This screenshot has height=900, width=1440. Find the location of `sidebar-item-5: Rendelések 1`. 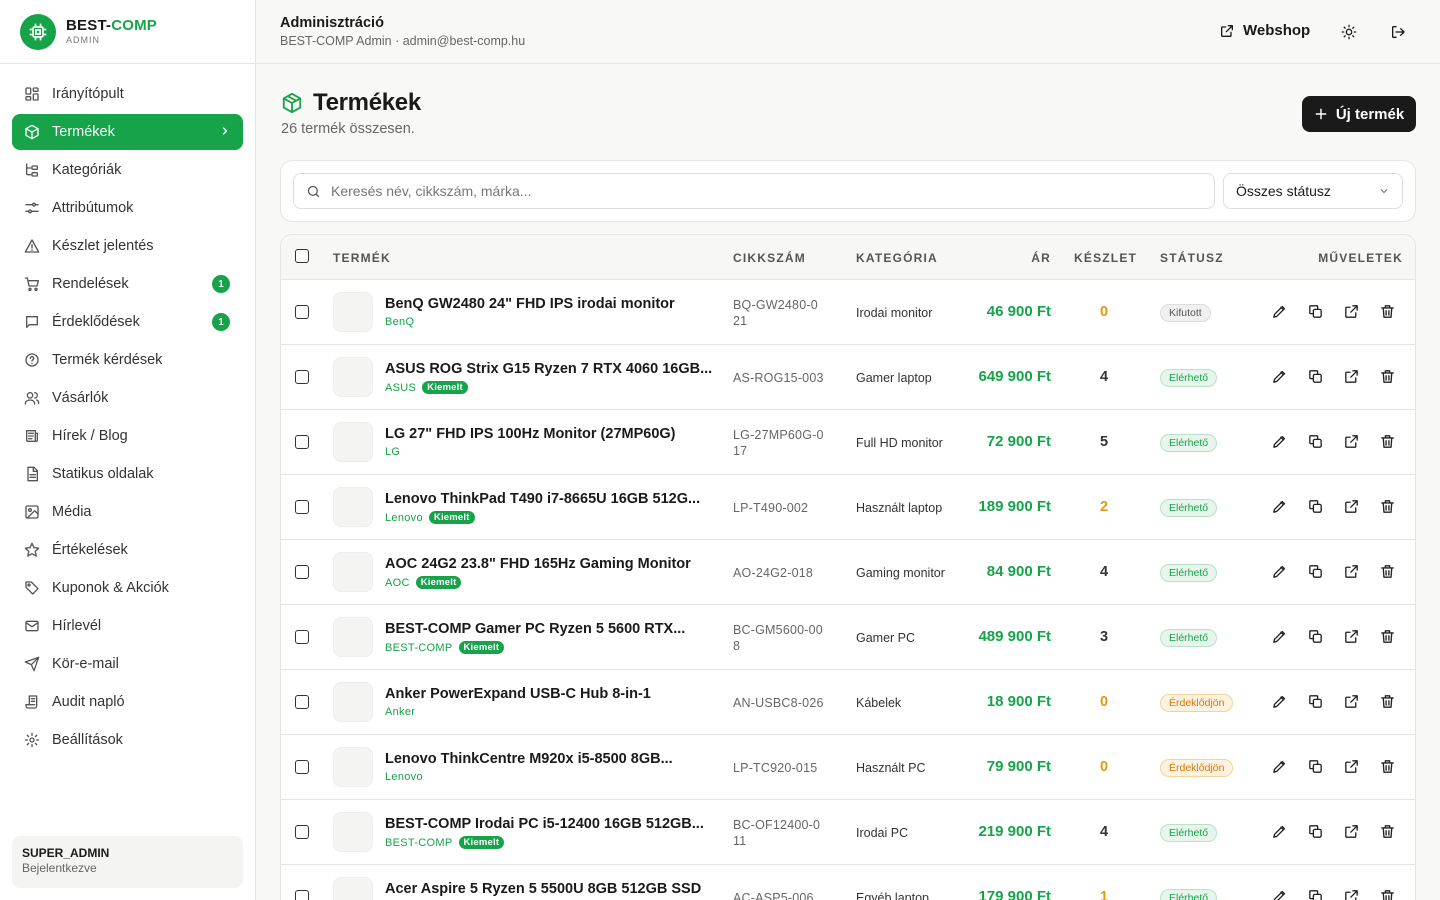

sidebar-item-5: Rendelések 1 is located at coordinates (127, 284).